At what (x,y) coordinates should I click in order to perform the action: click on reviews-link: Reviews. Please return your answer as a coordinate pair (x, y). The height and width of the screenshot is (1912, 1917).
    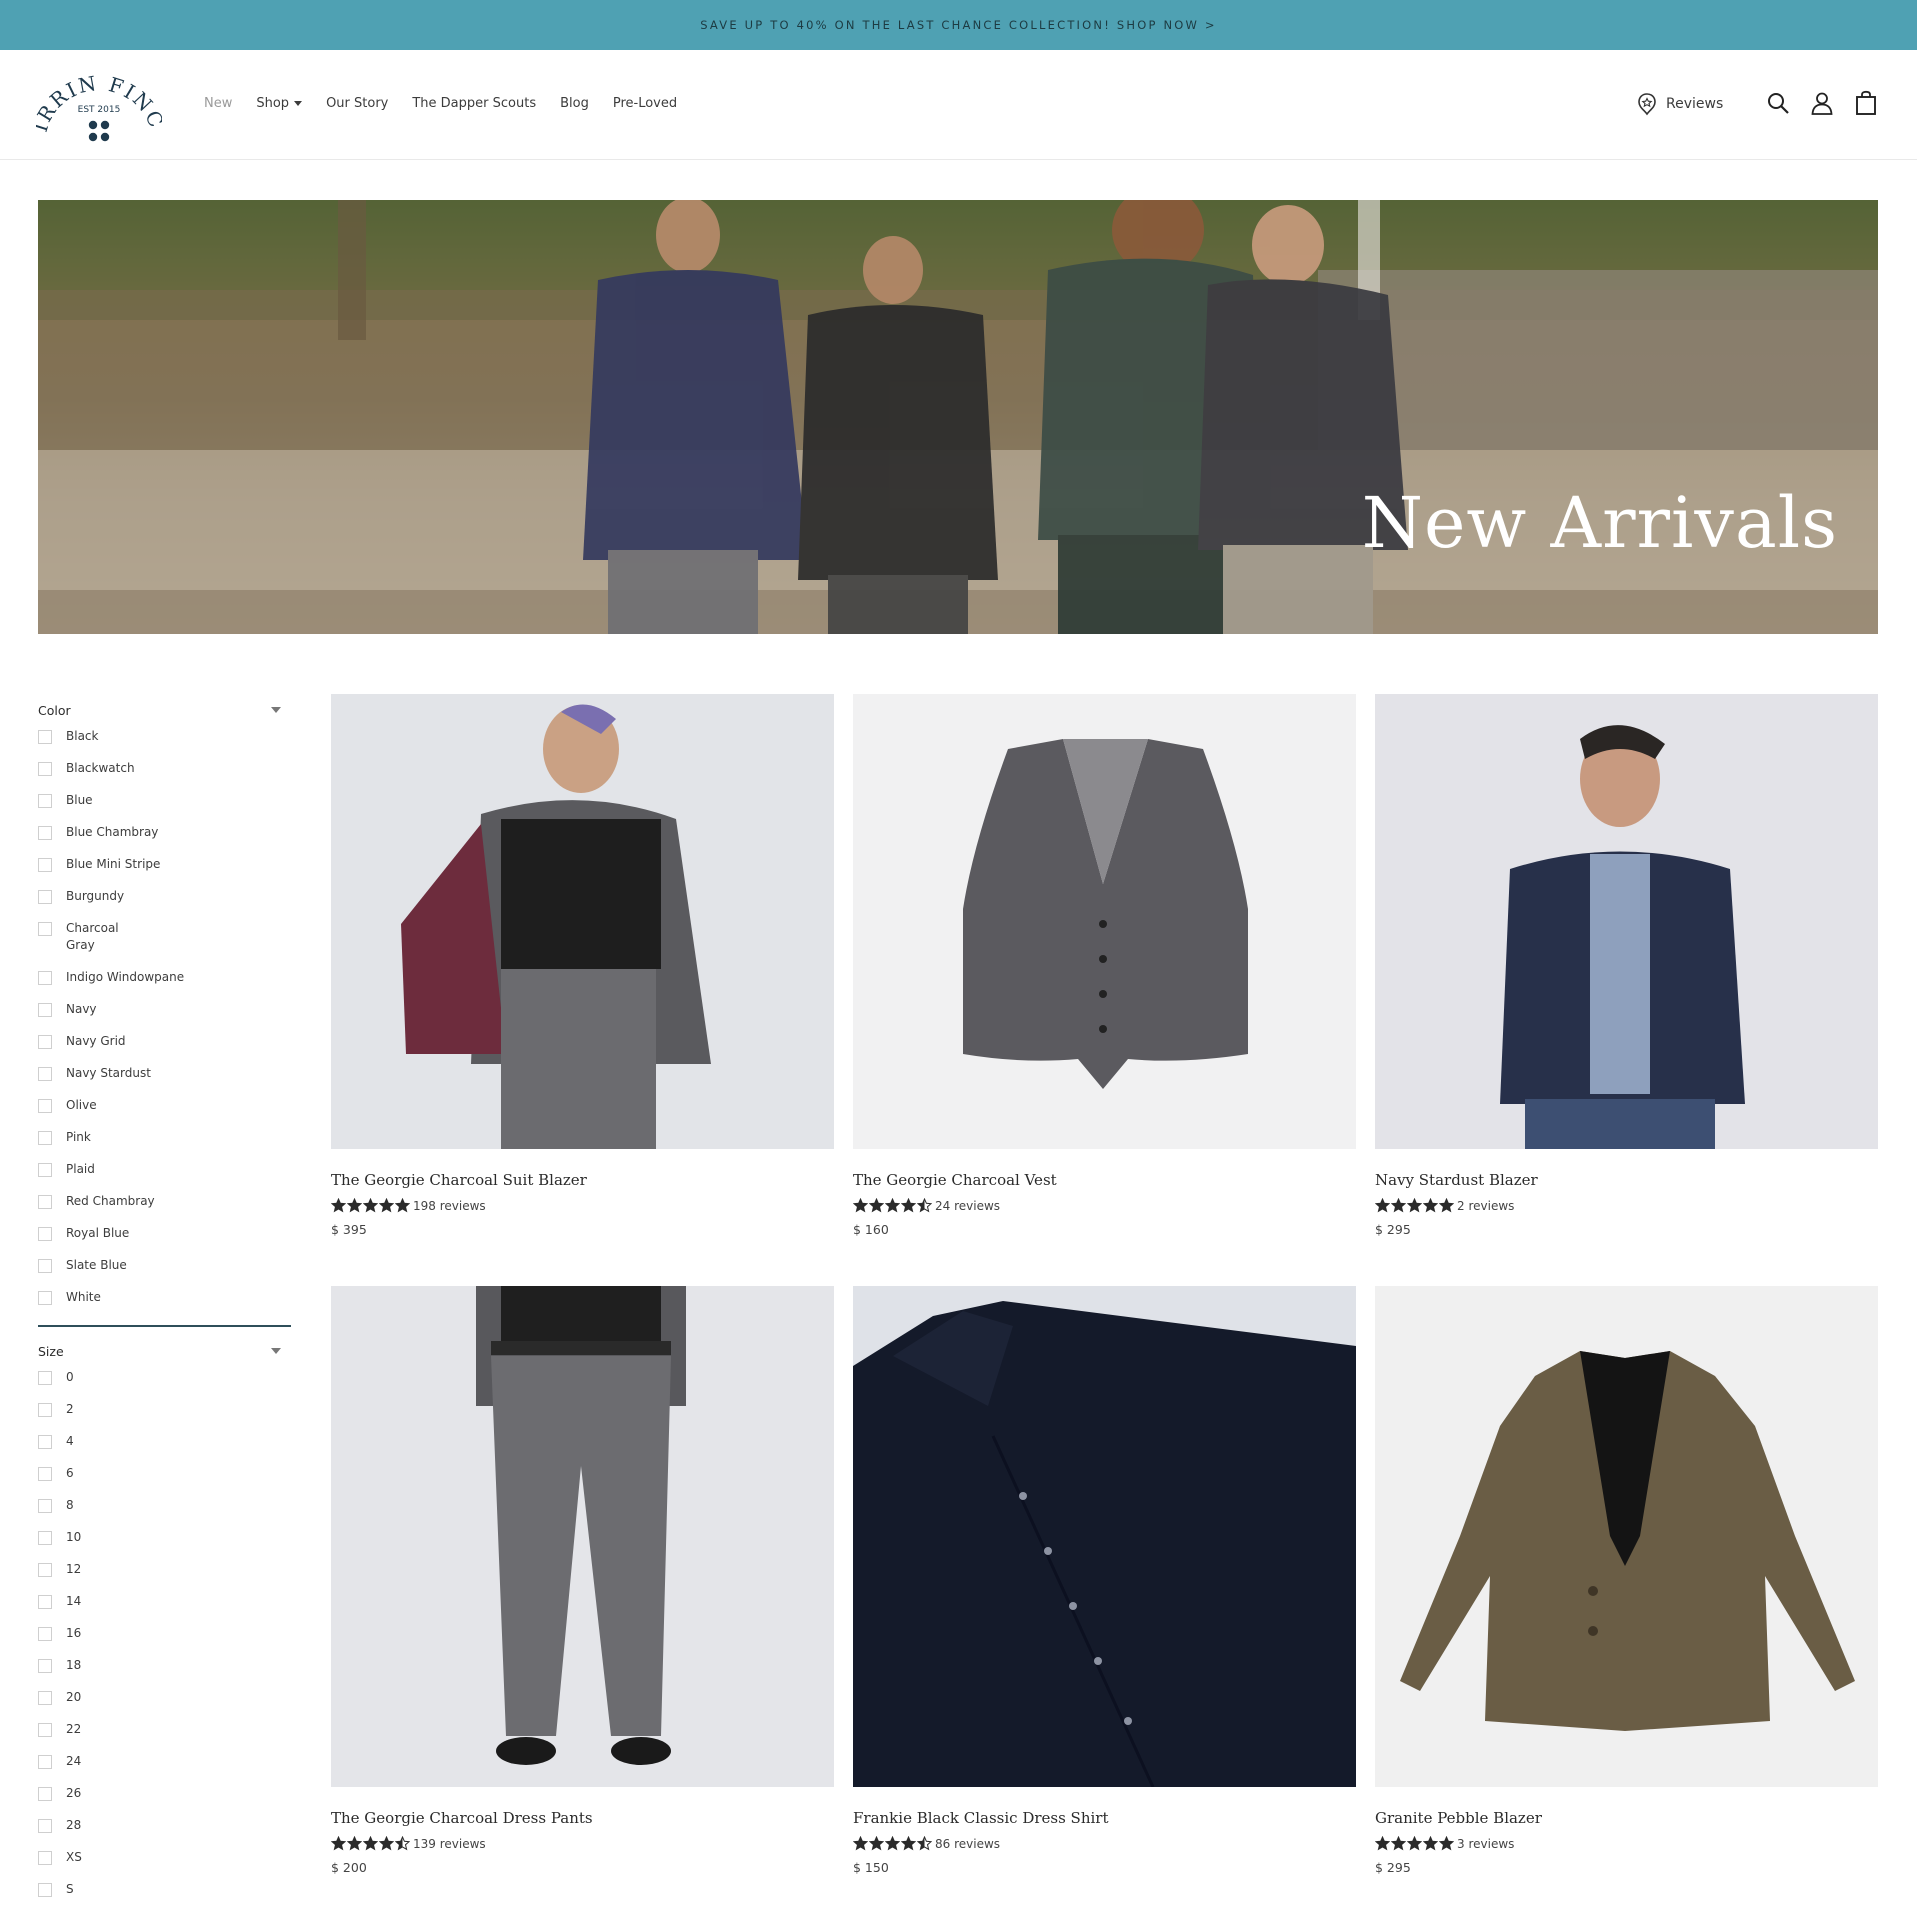
    Looking at the image, I should click on (1679, 104).